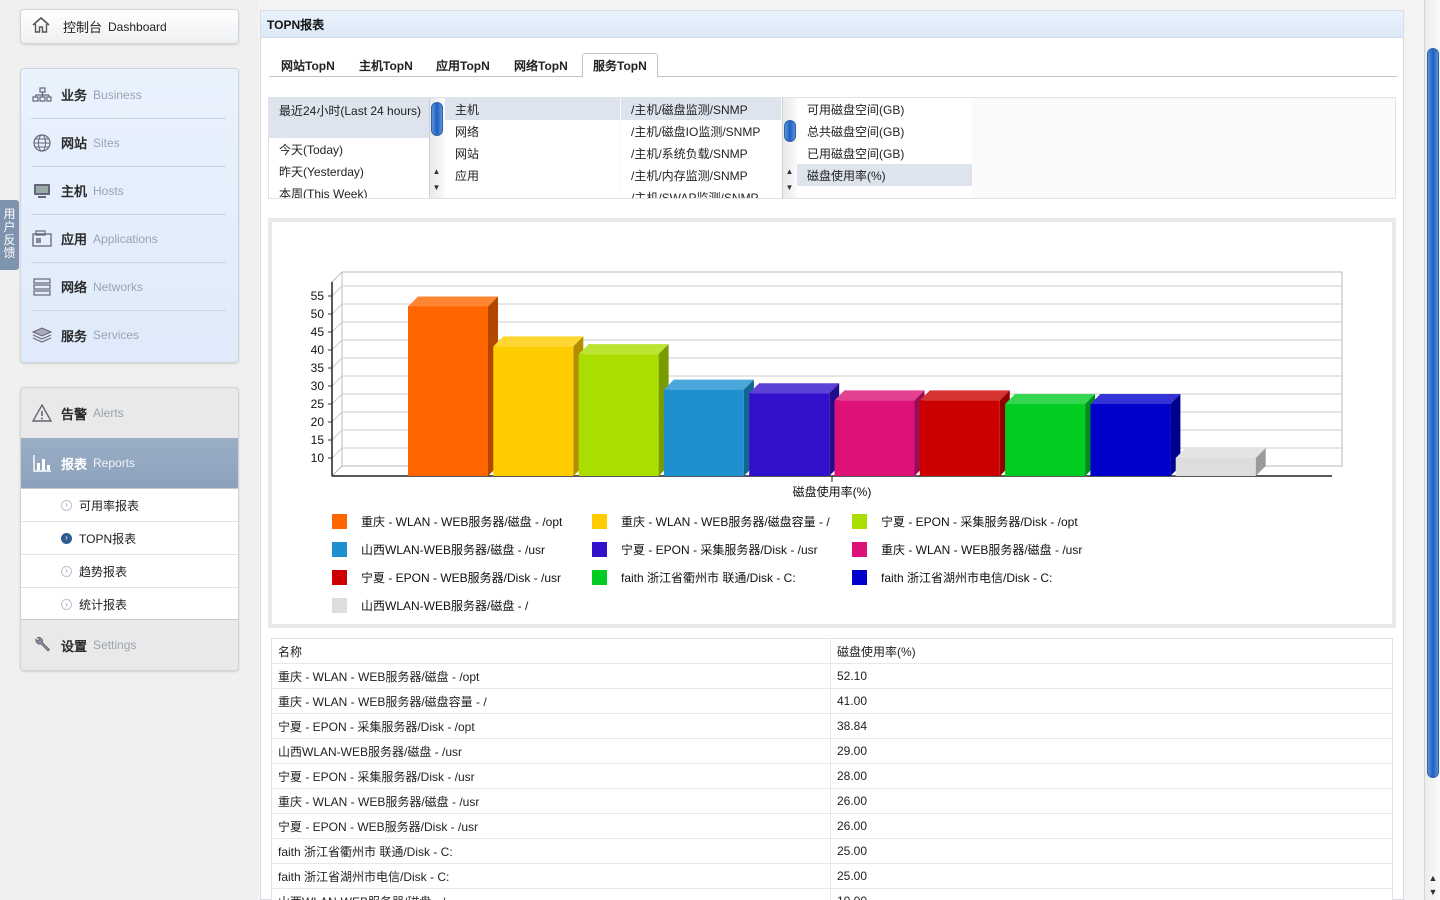  I want to click on list-item: 总共磁盘空间(GB), so click(884, 131).